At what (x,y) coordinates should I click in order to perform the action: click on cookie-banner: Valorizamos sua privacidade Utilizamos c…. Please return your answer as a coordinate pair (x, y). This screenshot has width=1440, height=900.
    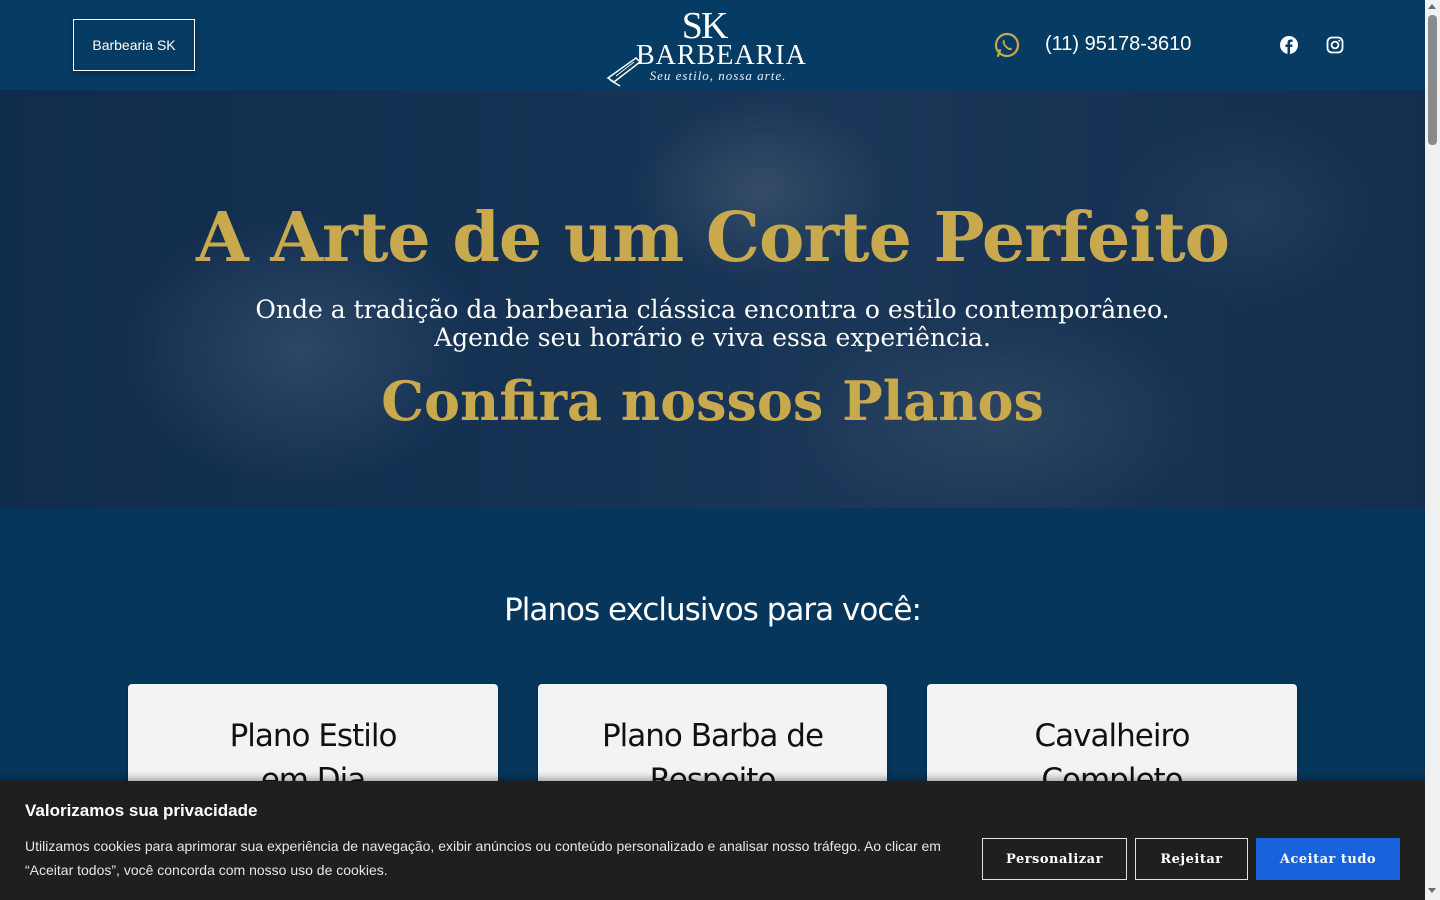
    Looking at the image, I should click on (712, 840).